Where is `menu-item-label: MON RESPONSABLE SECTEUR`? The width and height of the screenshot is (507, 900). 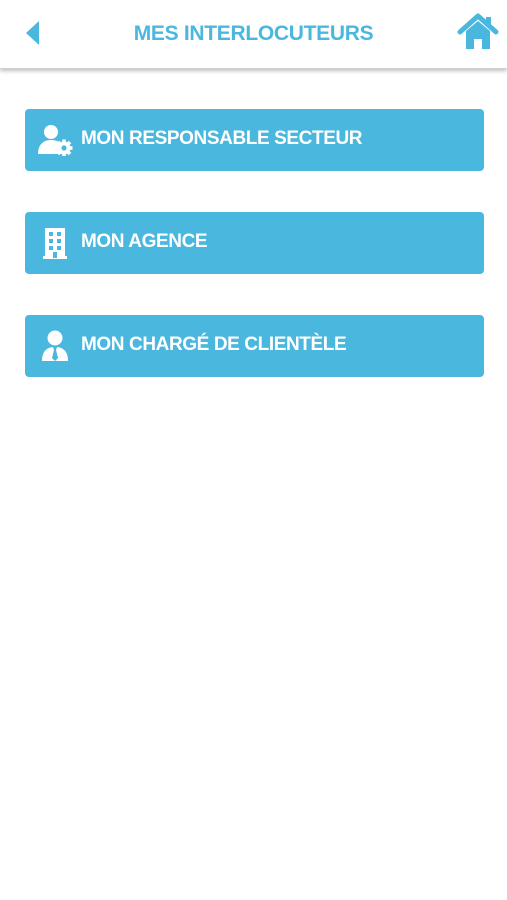 menu-item-label: MON RESPONSABLE SECTEUR is located at coordinates (222, 138).